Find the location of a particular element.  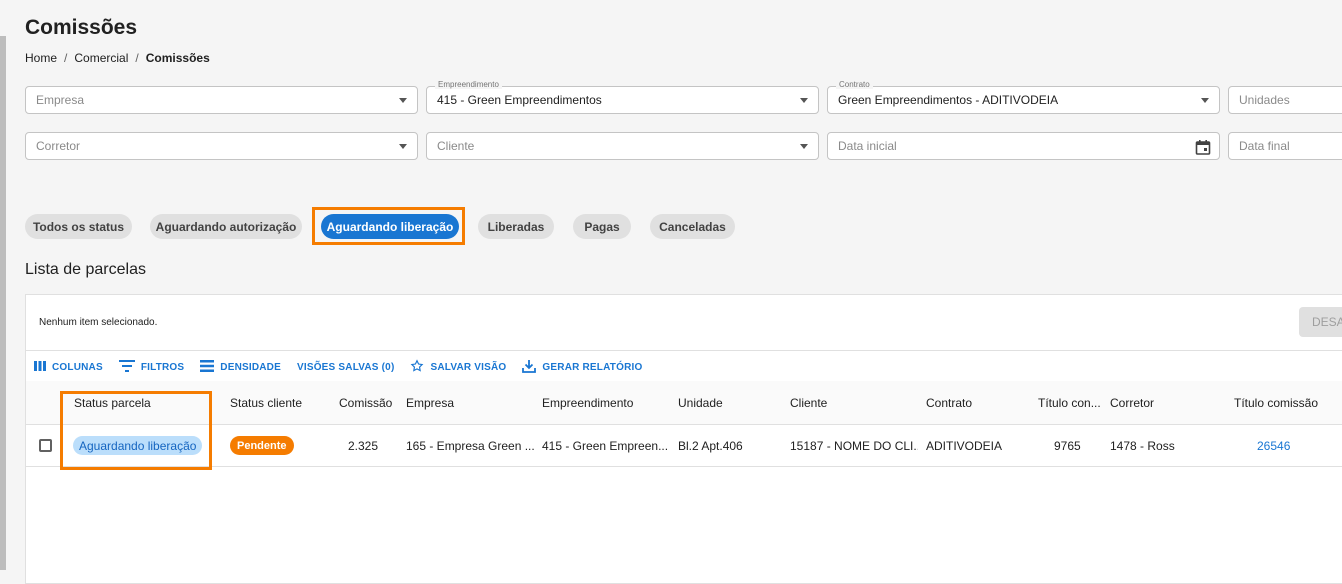

densidade-button: DENSIDADE is located at coordinates (240, 367).